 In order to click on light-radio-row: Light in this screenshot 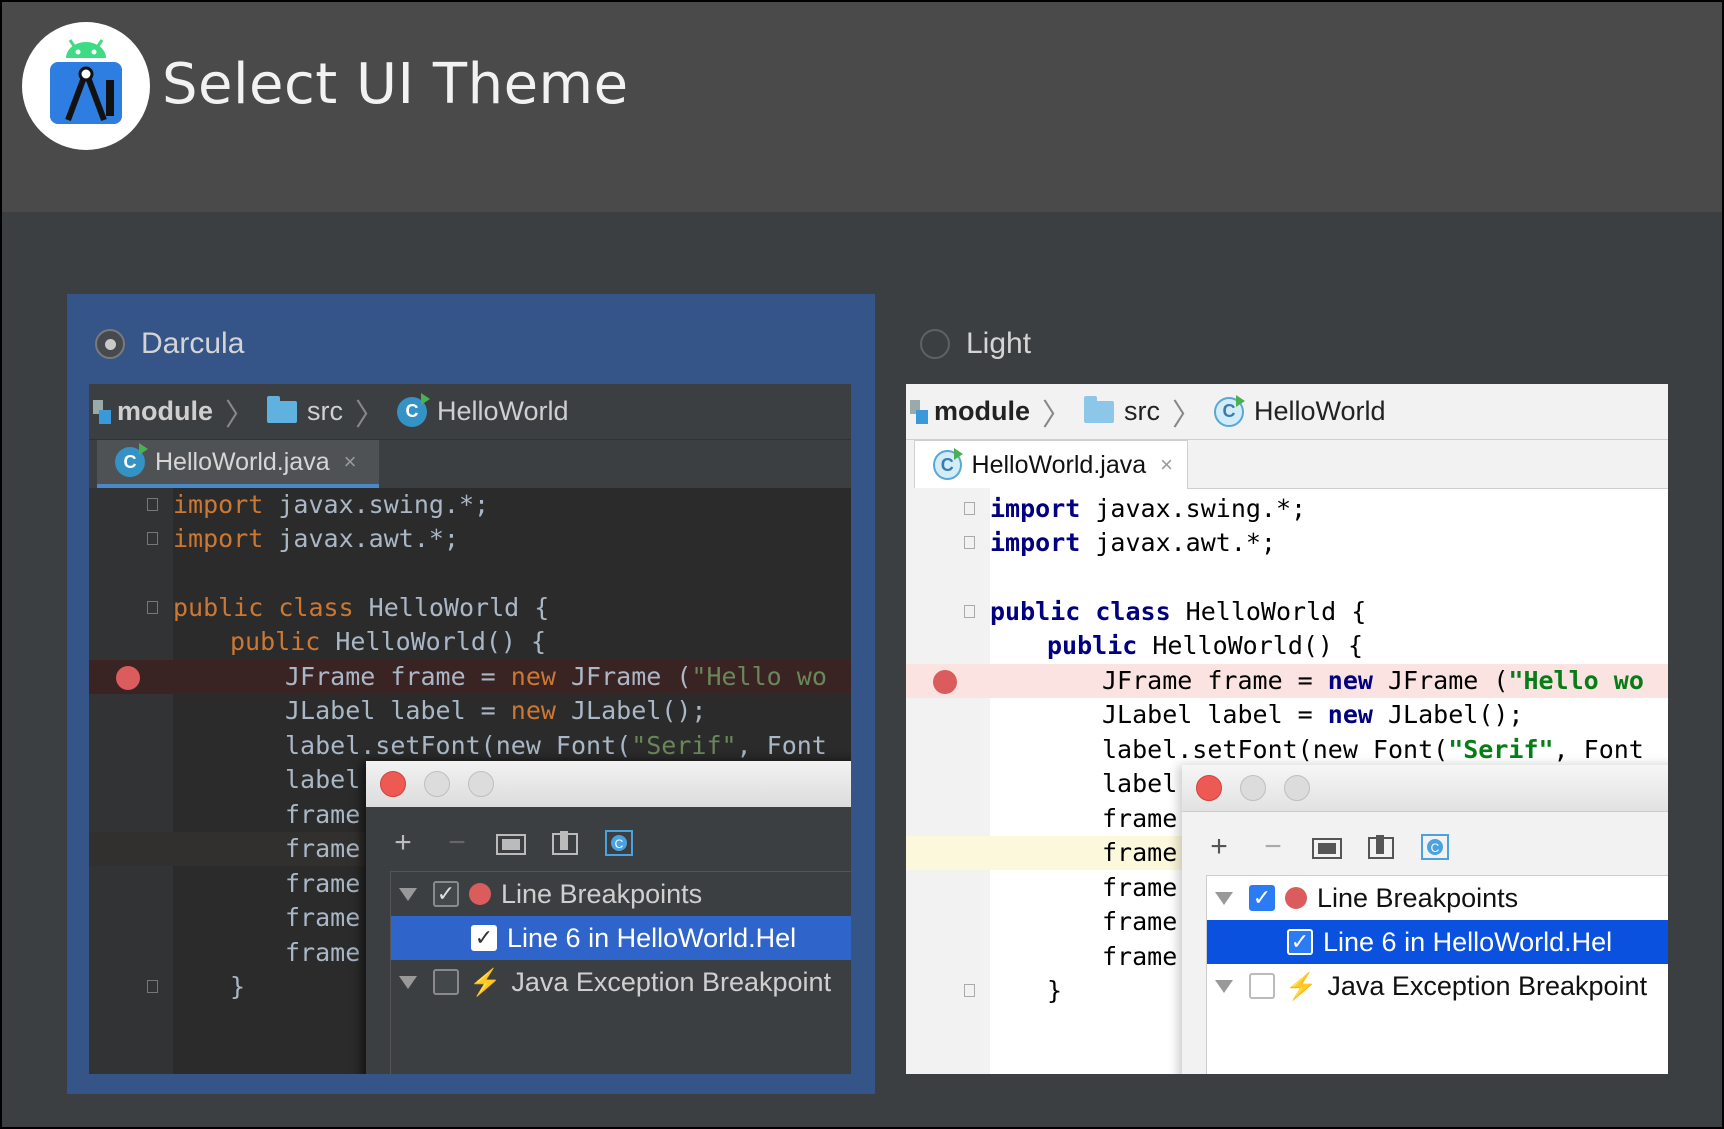, I will do `click(975, 344)`.